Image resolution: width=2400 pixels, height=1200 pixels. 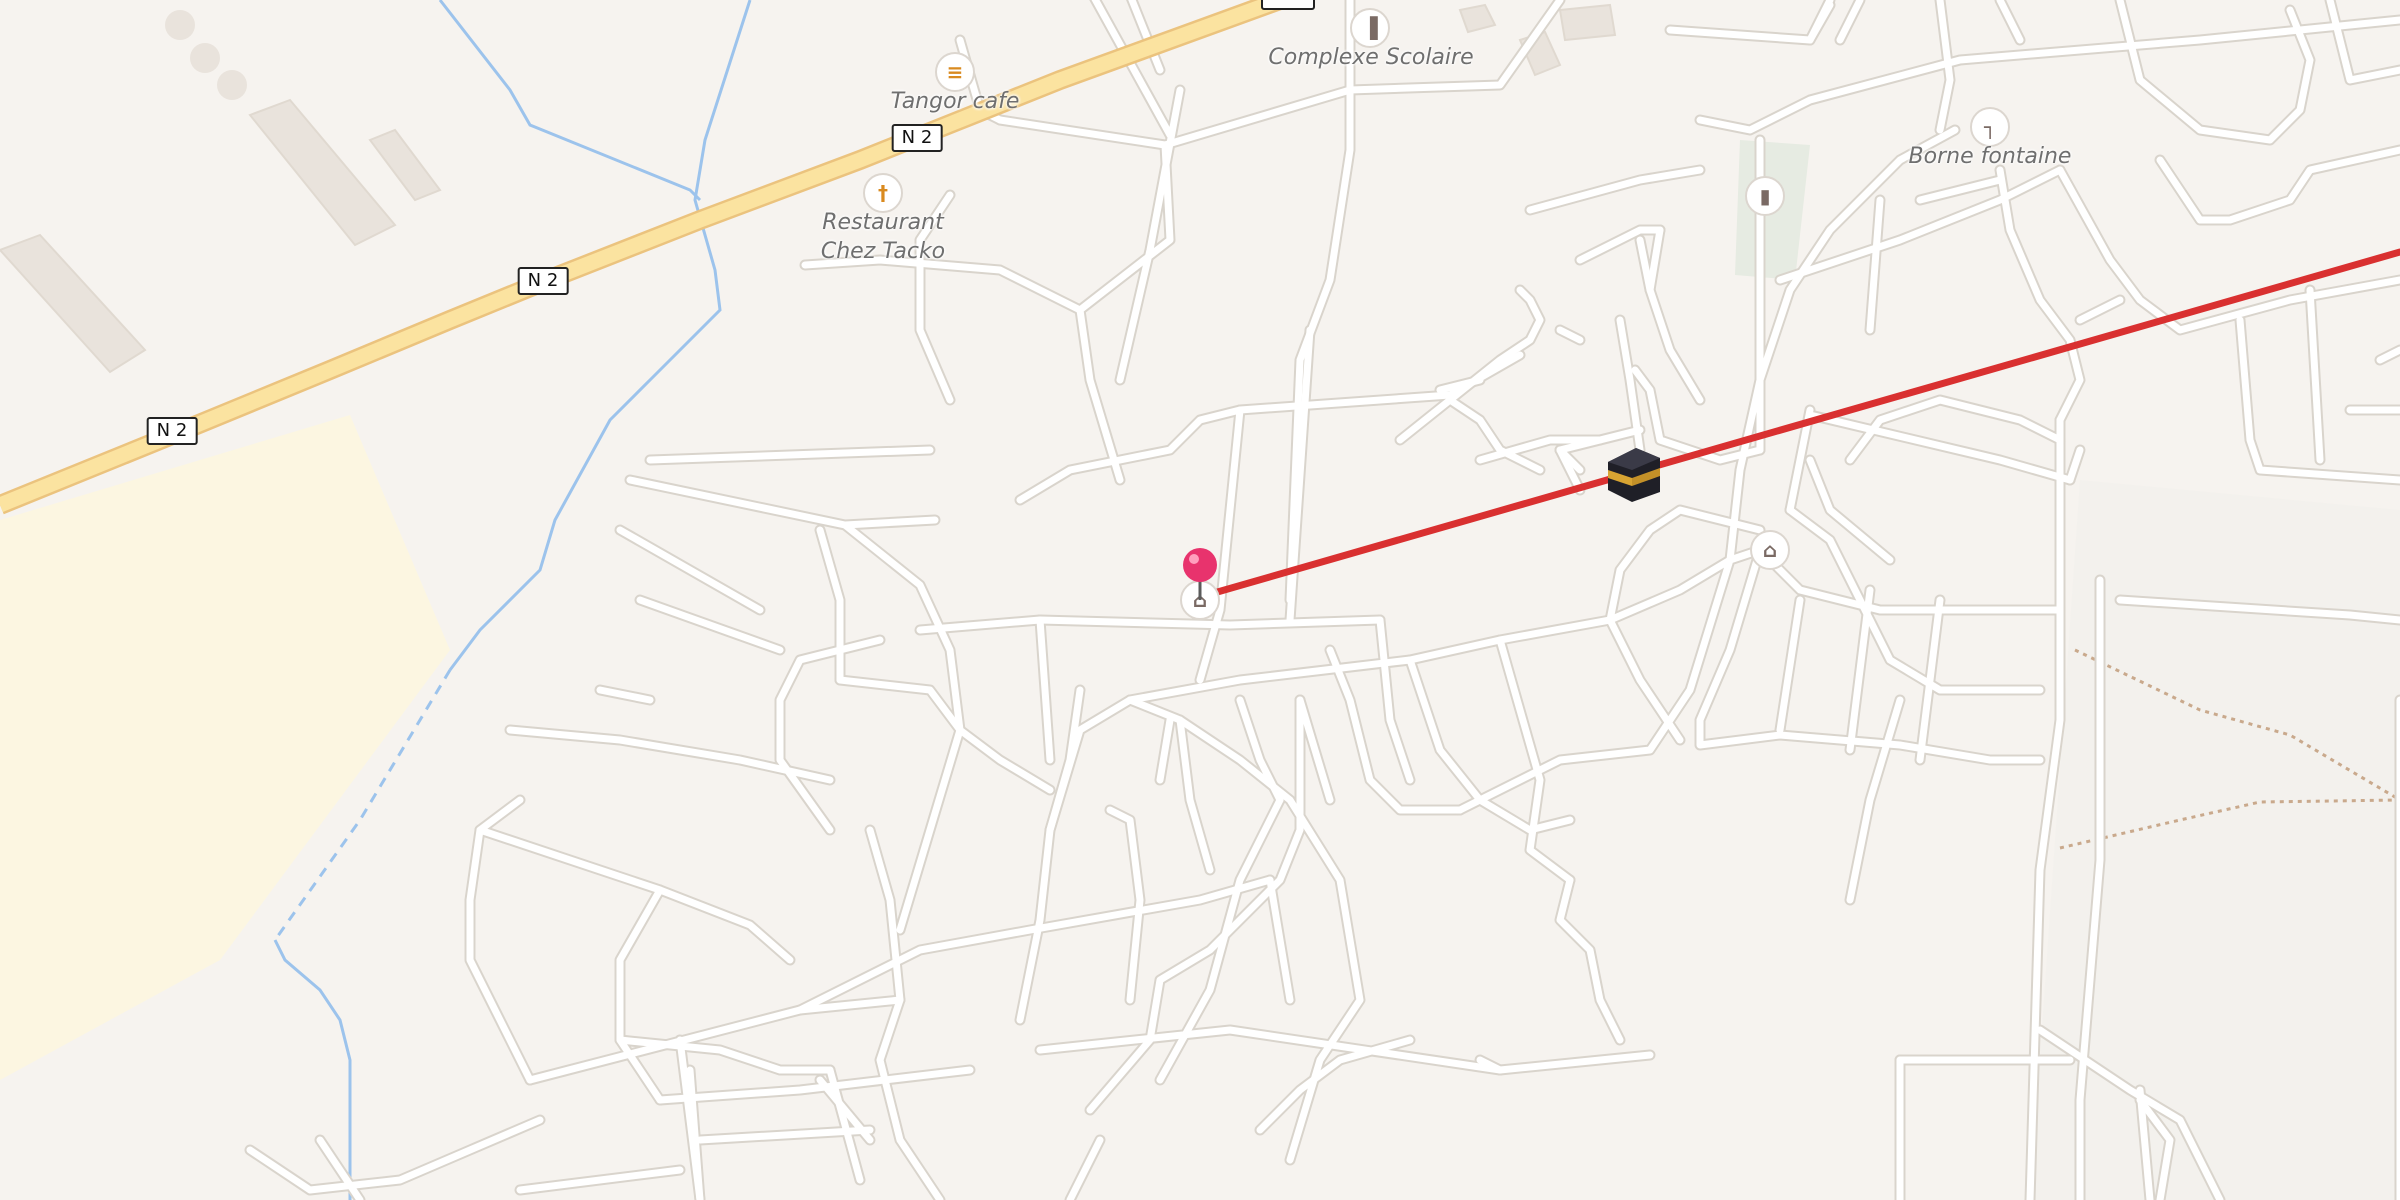 What do you see at coordinates (1990, 156) in the screenshot?
I see `poi-label-borne-fontaine: Borne fontaine` at bounding box center [1990, 156].